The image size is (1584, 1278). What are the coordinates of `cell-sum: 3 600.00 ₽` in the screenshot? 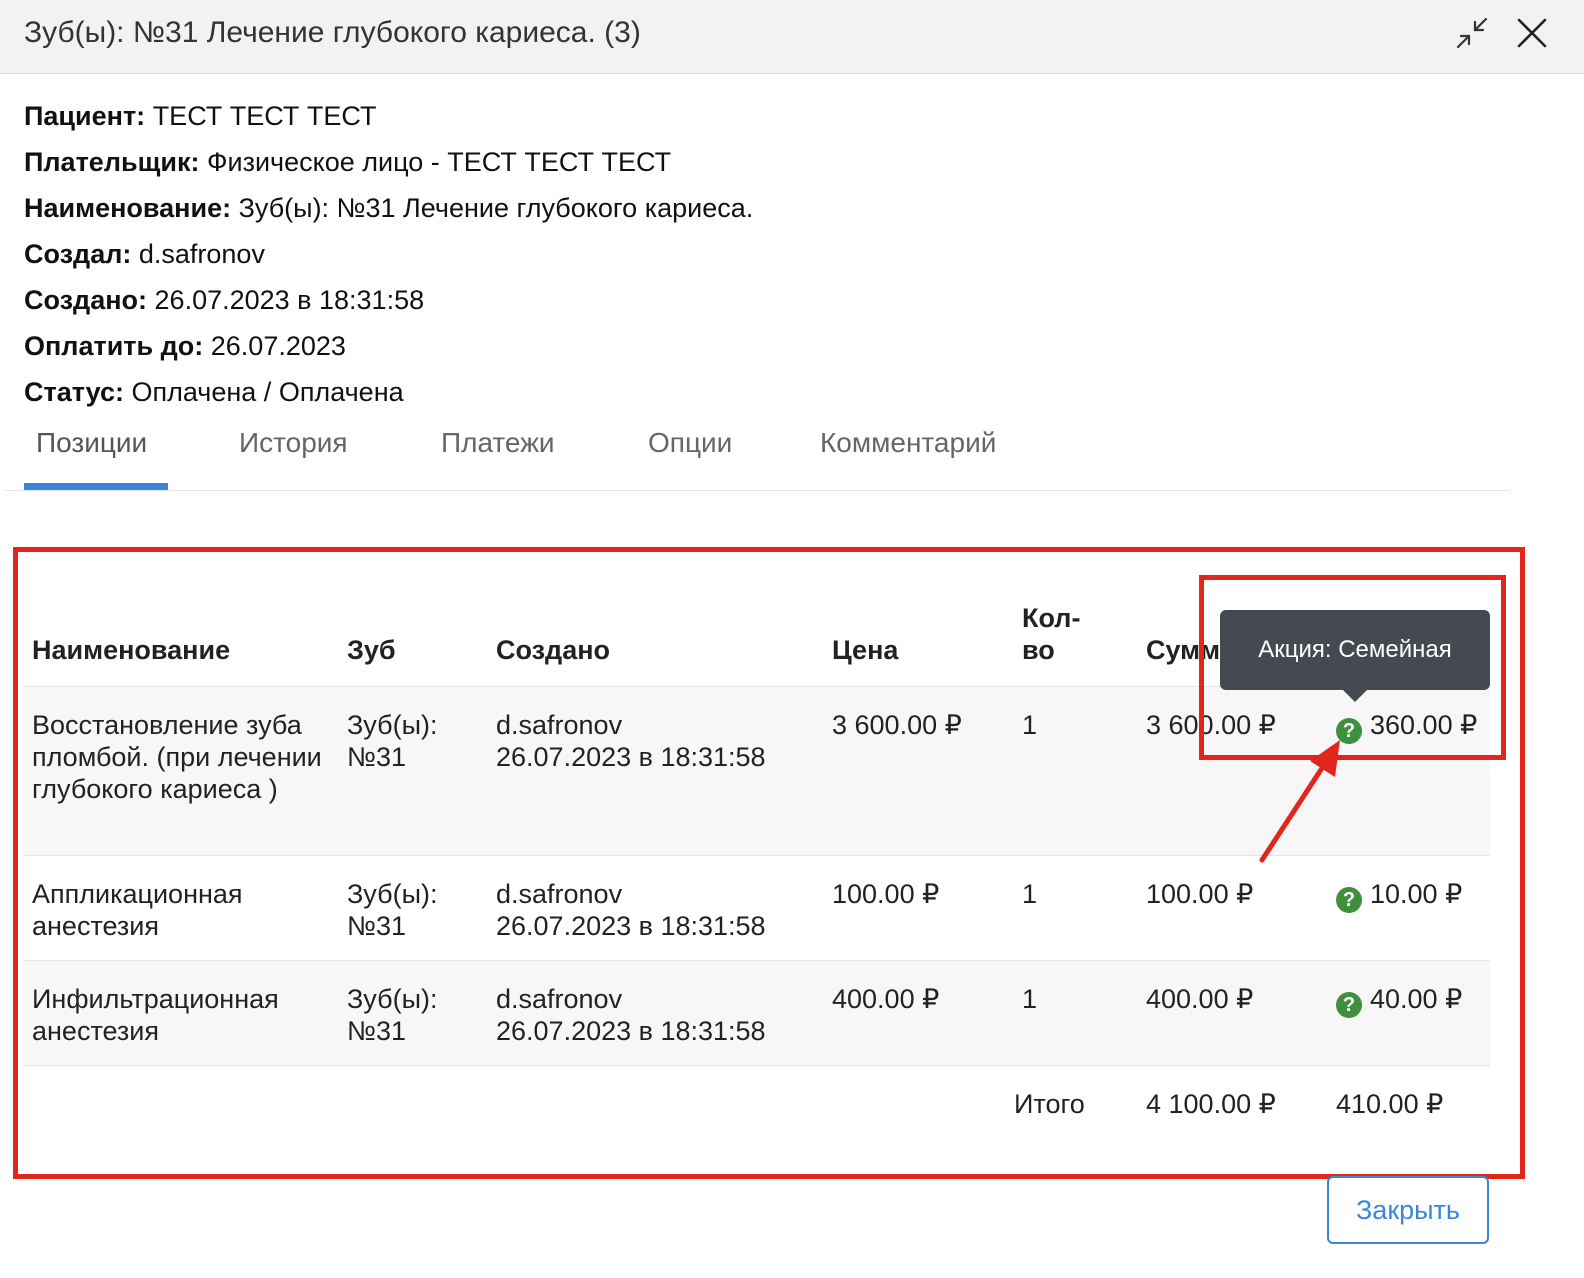 It's located at (1233, 770).